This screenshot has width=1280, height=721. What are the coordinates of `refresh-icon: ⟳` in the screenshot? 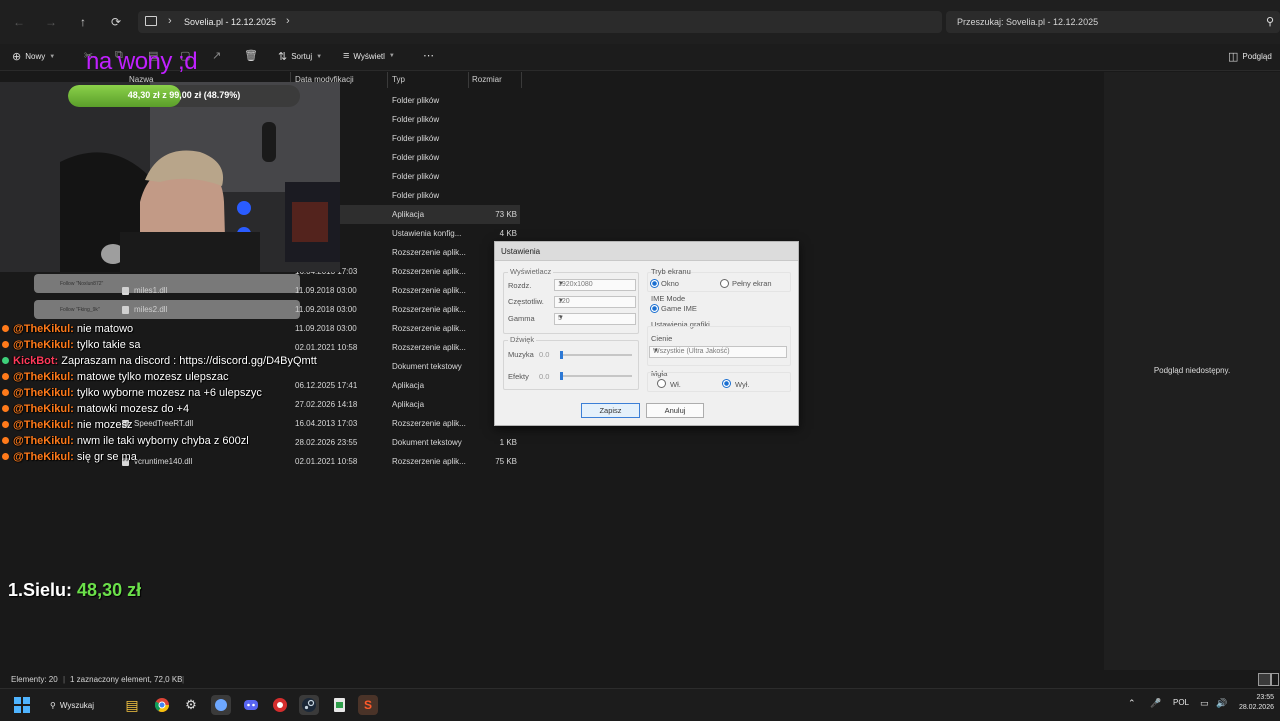 It's located at (116, 22).